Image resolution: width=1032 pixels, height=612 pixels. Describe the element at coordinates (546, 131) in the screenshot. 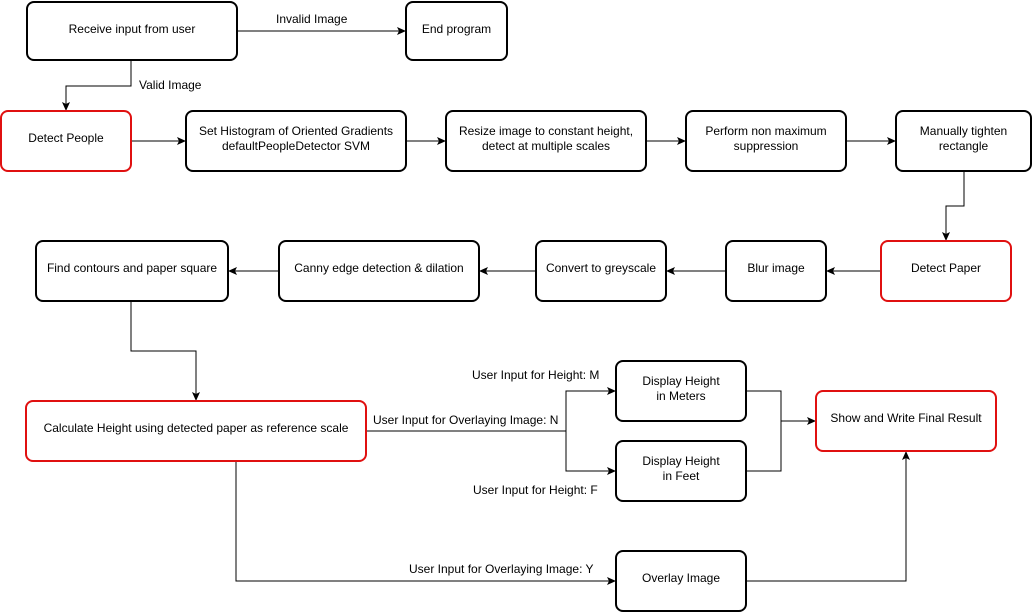

I see `node-label: Resize image to constant height,` at that location.